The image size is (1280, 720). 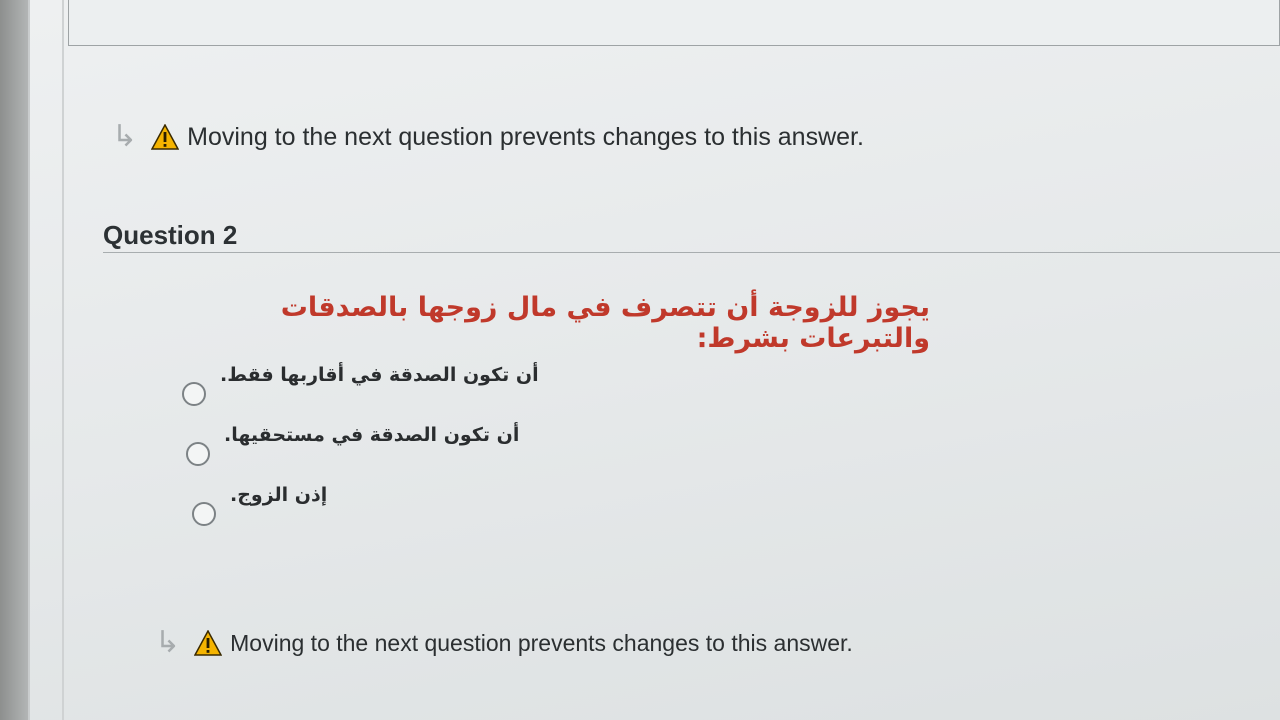 What do you see at coordinates (379, 375) in the screenshot?
I see `answer-option-label: أن تكون الصدقة في أقاربها فقط.` at bounding box center [379, 375].